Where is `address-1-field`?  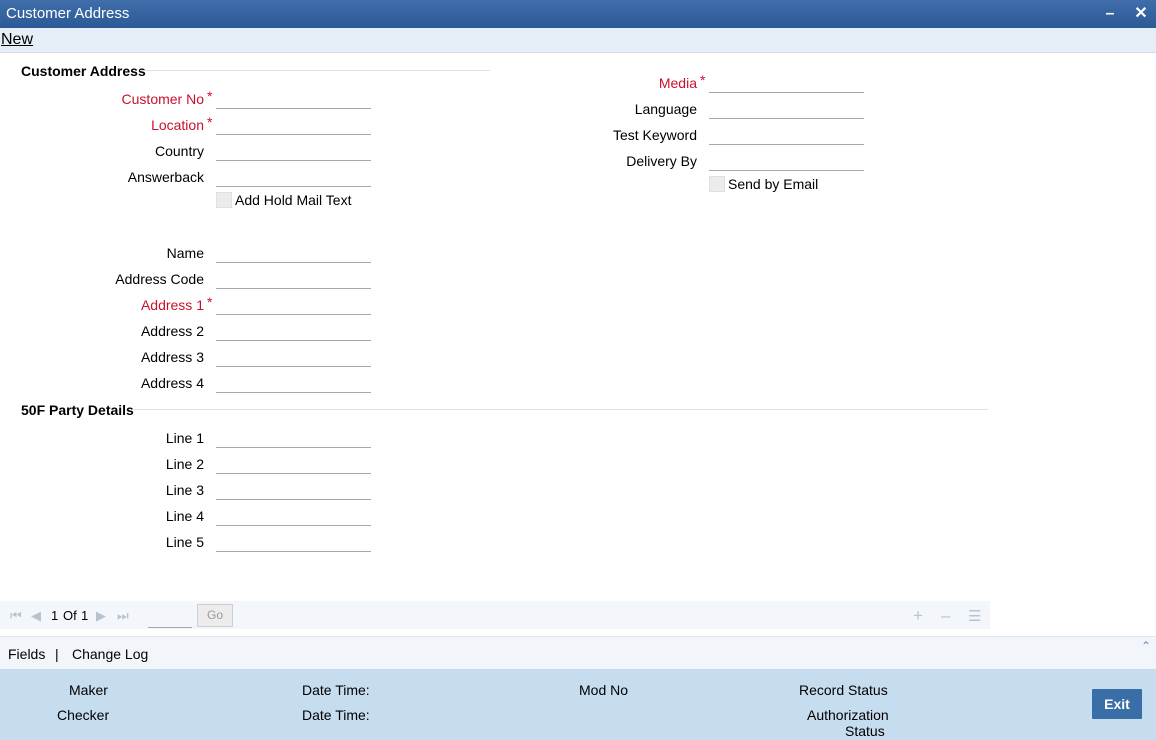 address-1-field is located at coordinates (293, 303).